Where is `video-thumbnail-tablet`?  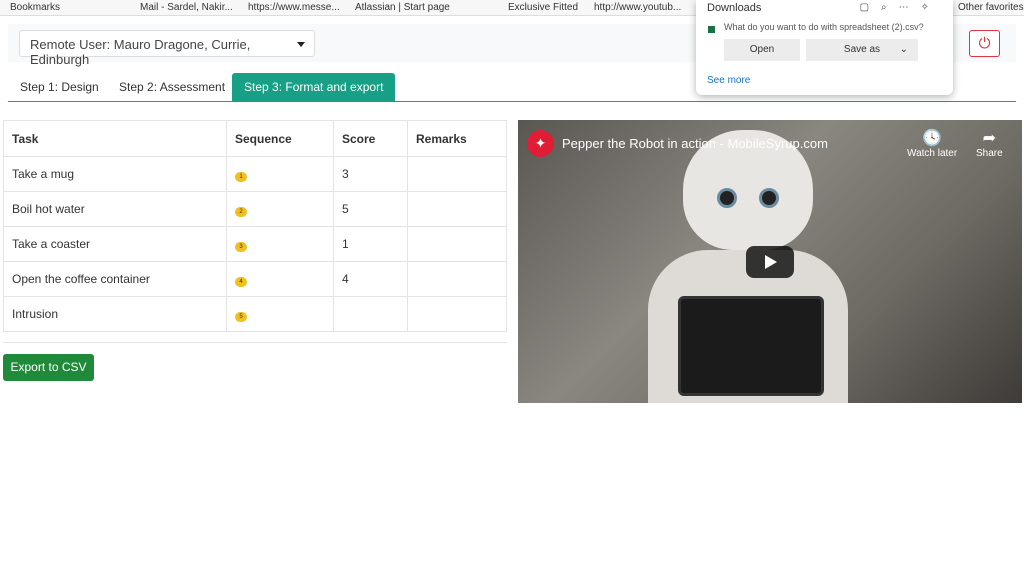
video-thumbnail-tablet is located at coordinates (751, 346).